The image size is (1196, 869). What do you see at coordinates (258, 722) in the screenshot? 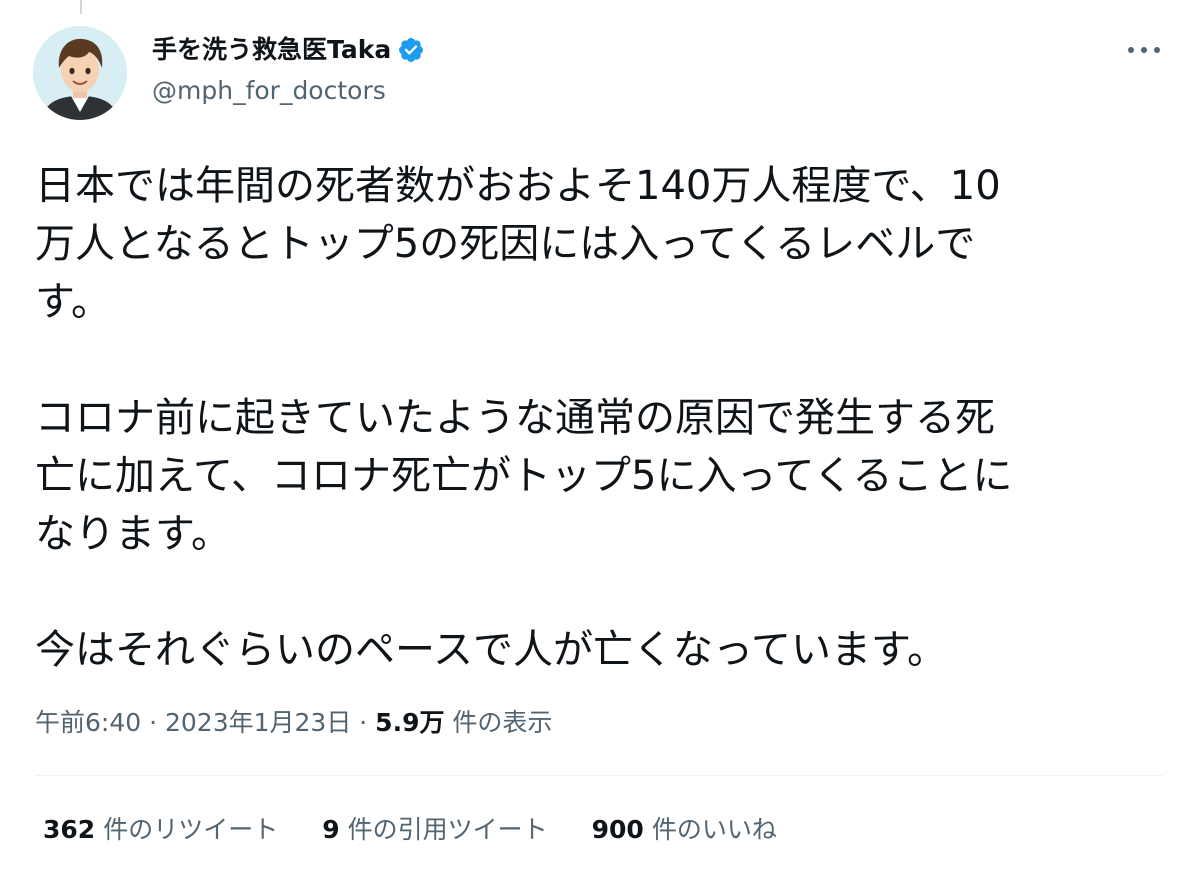
I see `tweet-date: 2023年1月23日` at bounding box center [258, 722].